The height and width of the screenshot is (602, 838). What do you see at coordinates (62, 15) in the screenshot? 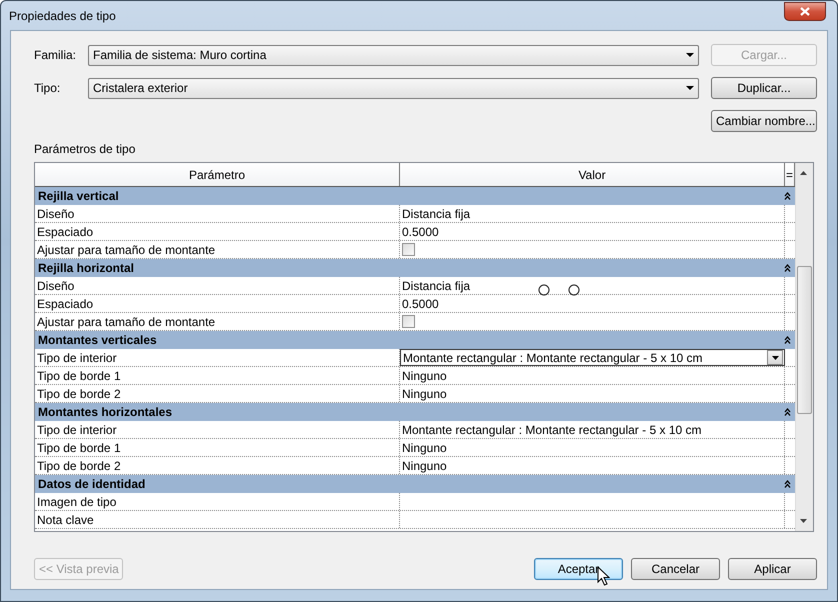
I see `window-title: Propiedades de tipo` at bounding box center [62, 15].